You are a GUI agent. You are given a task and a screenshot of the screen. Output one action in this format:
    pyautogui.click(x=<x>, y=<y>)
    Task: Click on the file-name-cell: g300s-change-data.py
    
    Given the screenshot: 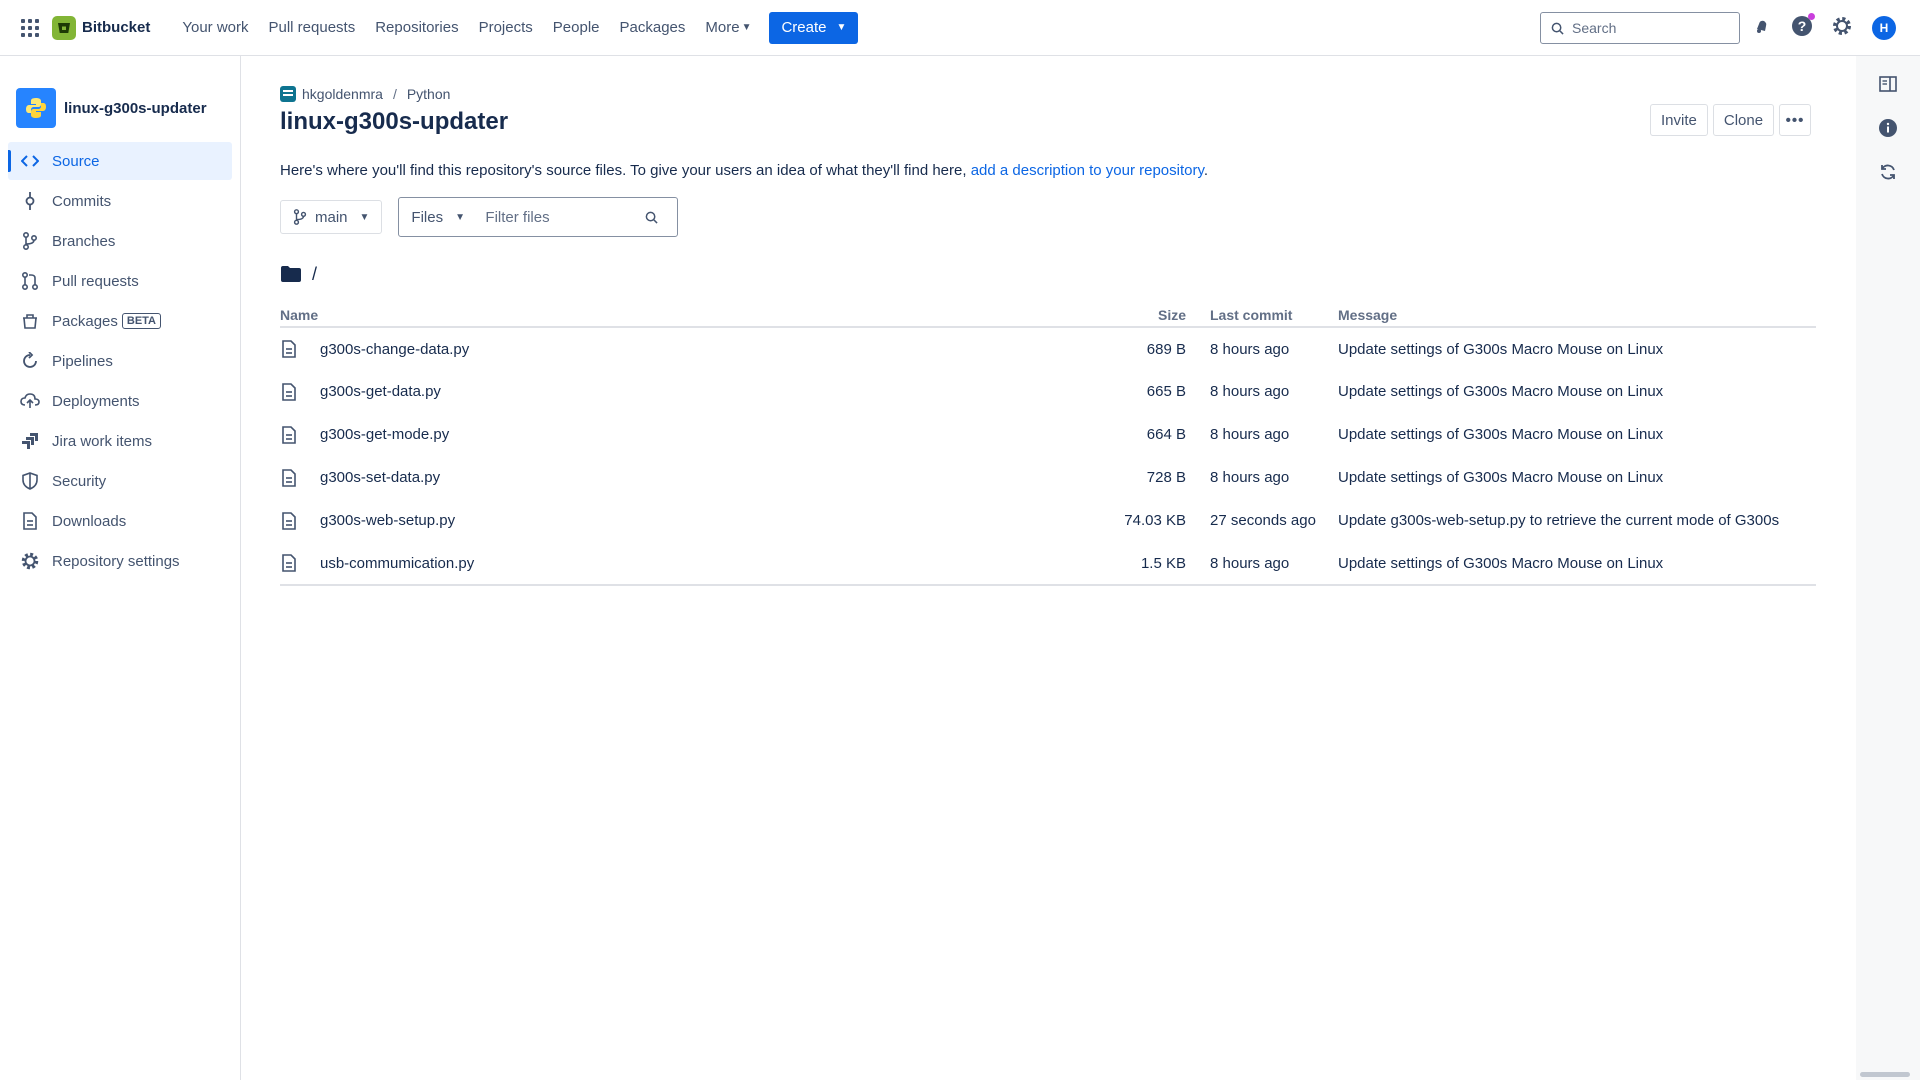 What is the action you would take?
    pyautogui.click(x=600, y=348)
    